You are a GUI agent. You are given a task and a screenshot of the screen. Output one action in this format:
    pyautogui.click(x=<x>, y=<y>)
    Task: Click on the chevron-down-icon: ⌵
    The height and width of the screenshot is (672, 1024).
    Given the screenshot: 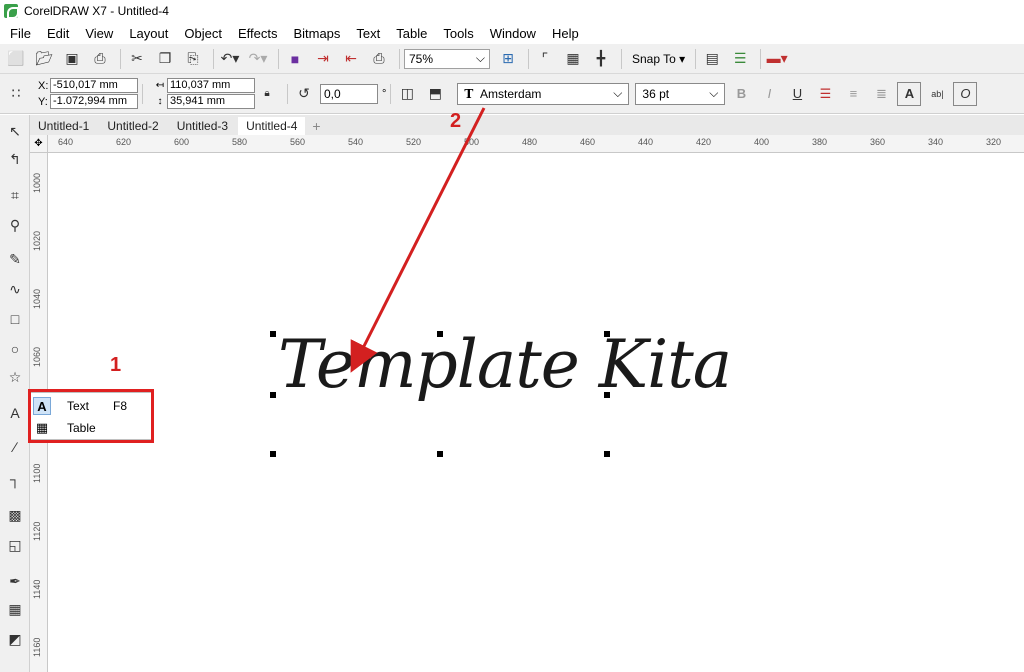 What is the action you would take?
    pyautogui.click(x=618, y=93)
    